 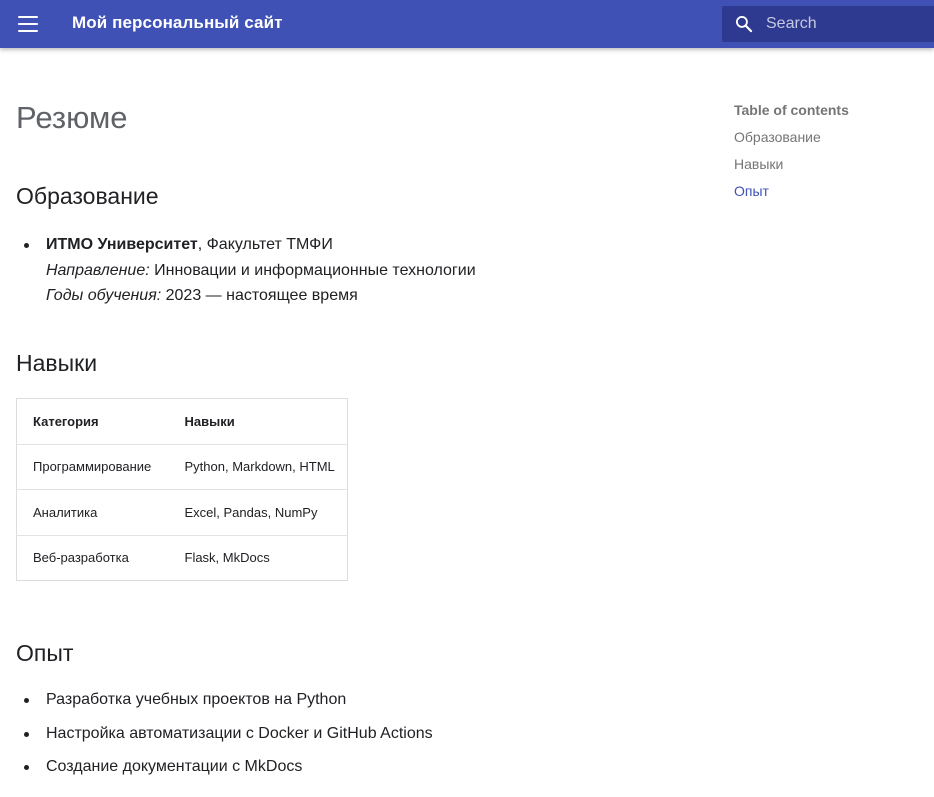 I want to click on search-input, so click(x=846, y=24).